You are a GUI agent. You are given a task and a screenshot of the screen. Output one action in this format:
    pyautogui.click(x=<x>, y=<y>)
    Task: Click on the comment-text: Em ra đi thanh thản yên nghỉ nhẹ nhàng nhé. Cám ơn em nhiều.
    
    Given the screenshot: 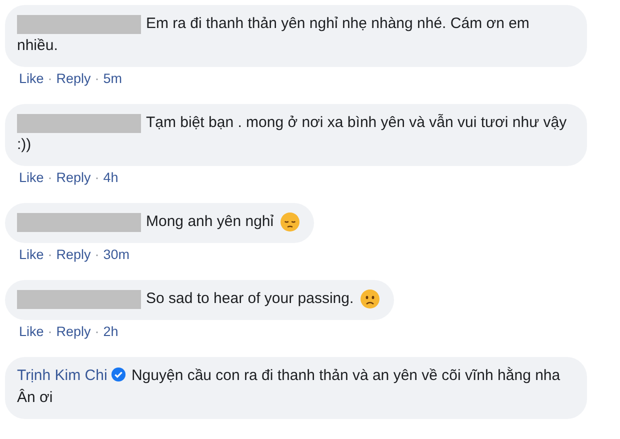 What is the action you would take?
    pyautogui.click(x=273, y=35)
    